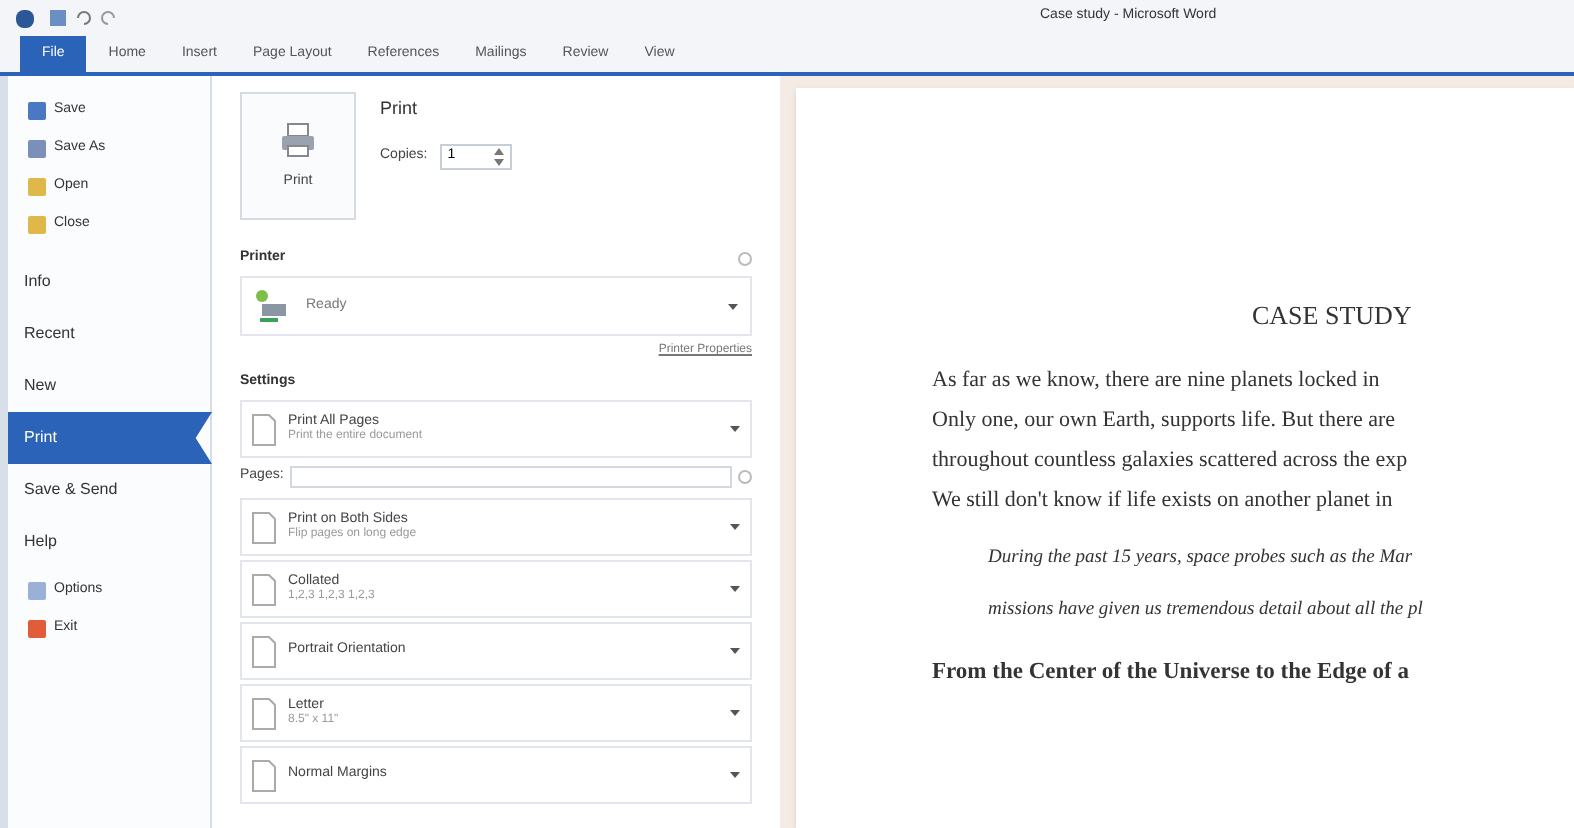 The height and width of the screenshot is (828, 1574). Describe the element at coordinates (109, 386) in the screenshot. I see `sidebar-item: New` at that location.